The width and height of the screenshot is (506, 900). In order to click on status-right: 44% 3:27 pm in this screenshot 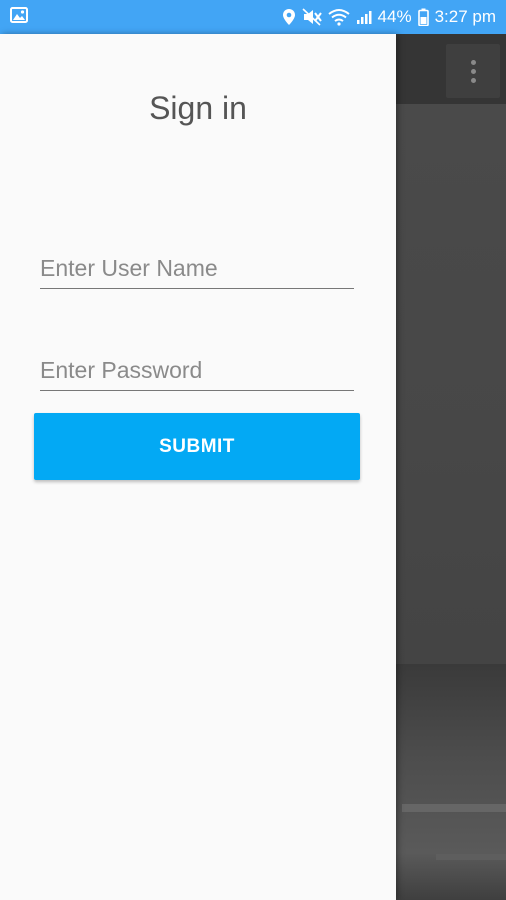, I will do `click(389, 17)`.